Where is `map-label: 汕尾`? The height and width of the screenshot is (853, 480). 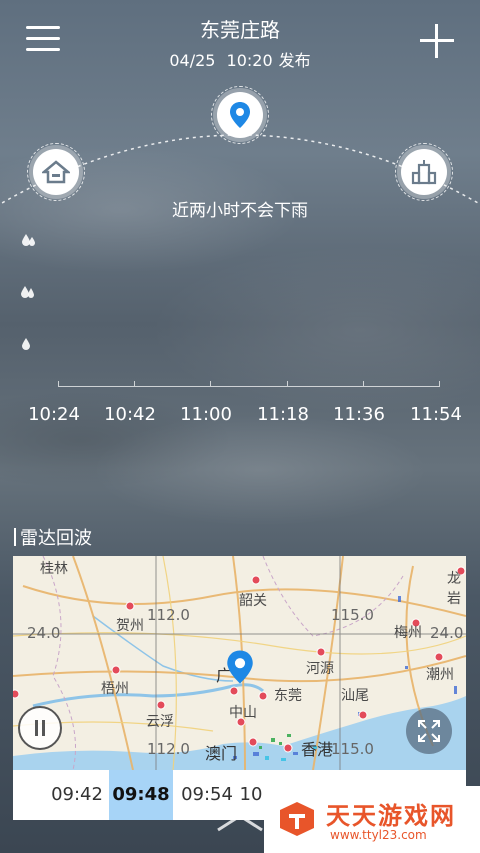 map-label: 汕尾 is located at coordinates (355, 696).